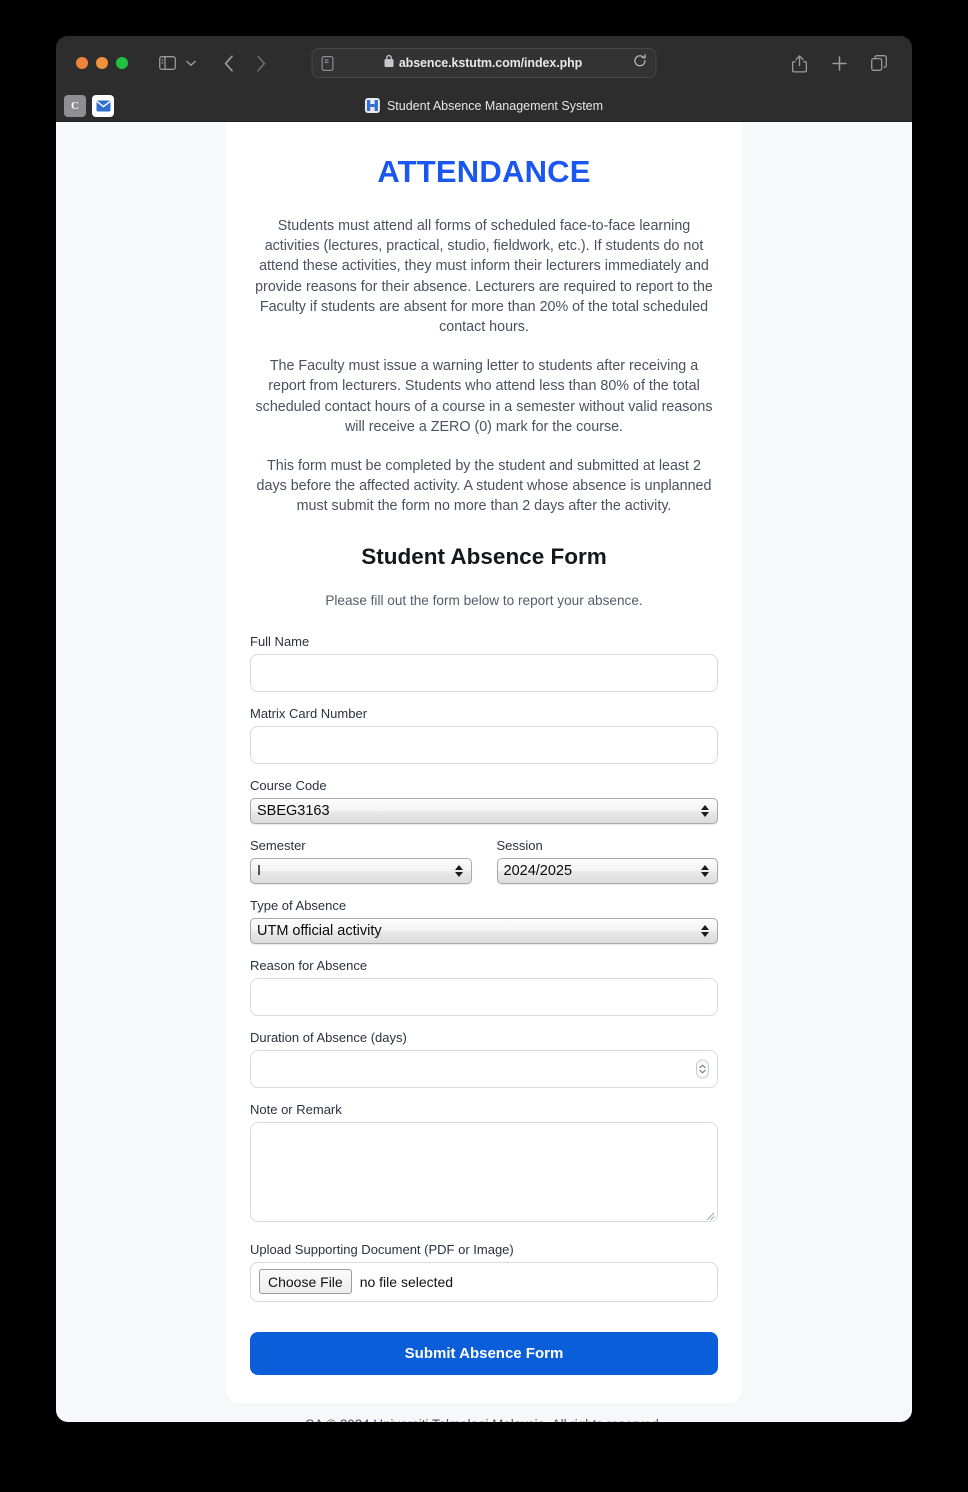 The image size is (968, 1492). Describe the element at coordinates (484, 744) in the screenshot. I see `matrix-card-input` at that location.